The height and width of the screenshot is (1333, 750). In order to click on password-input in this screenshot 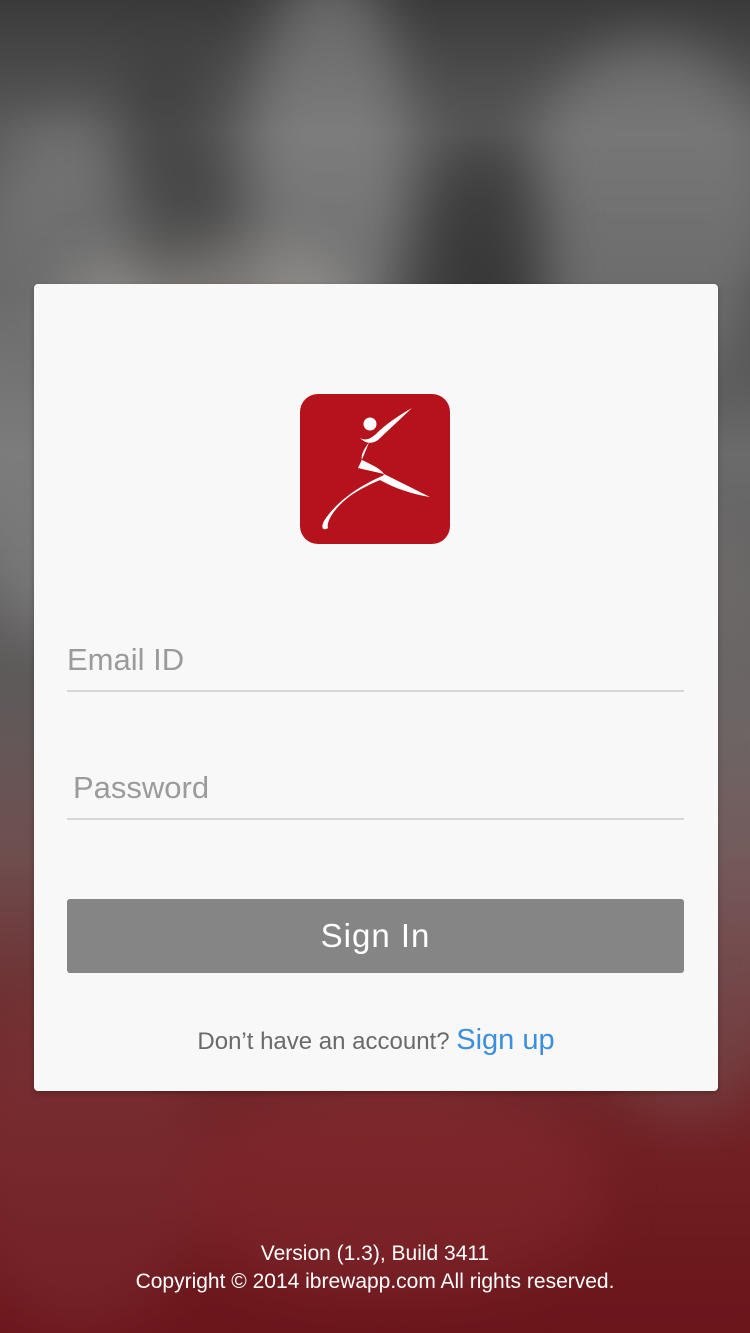, I will do `click(378, 788)`.